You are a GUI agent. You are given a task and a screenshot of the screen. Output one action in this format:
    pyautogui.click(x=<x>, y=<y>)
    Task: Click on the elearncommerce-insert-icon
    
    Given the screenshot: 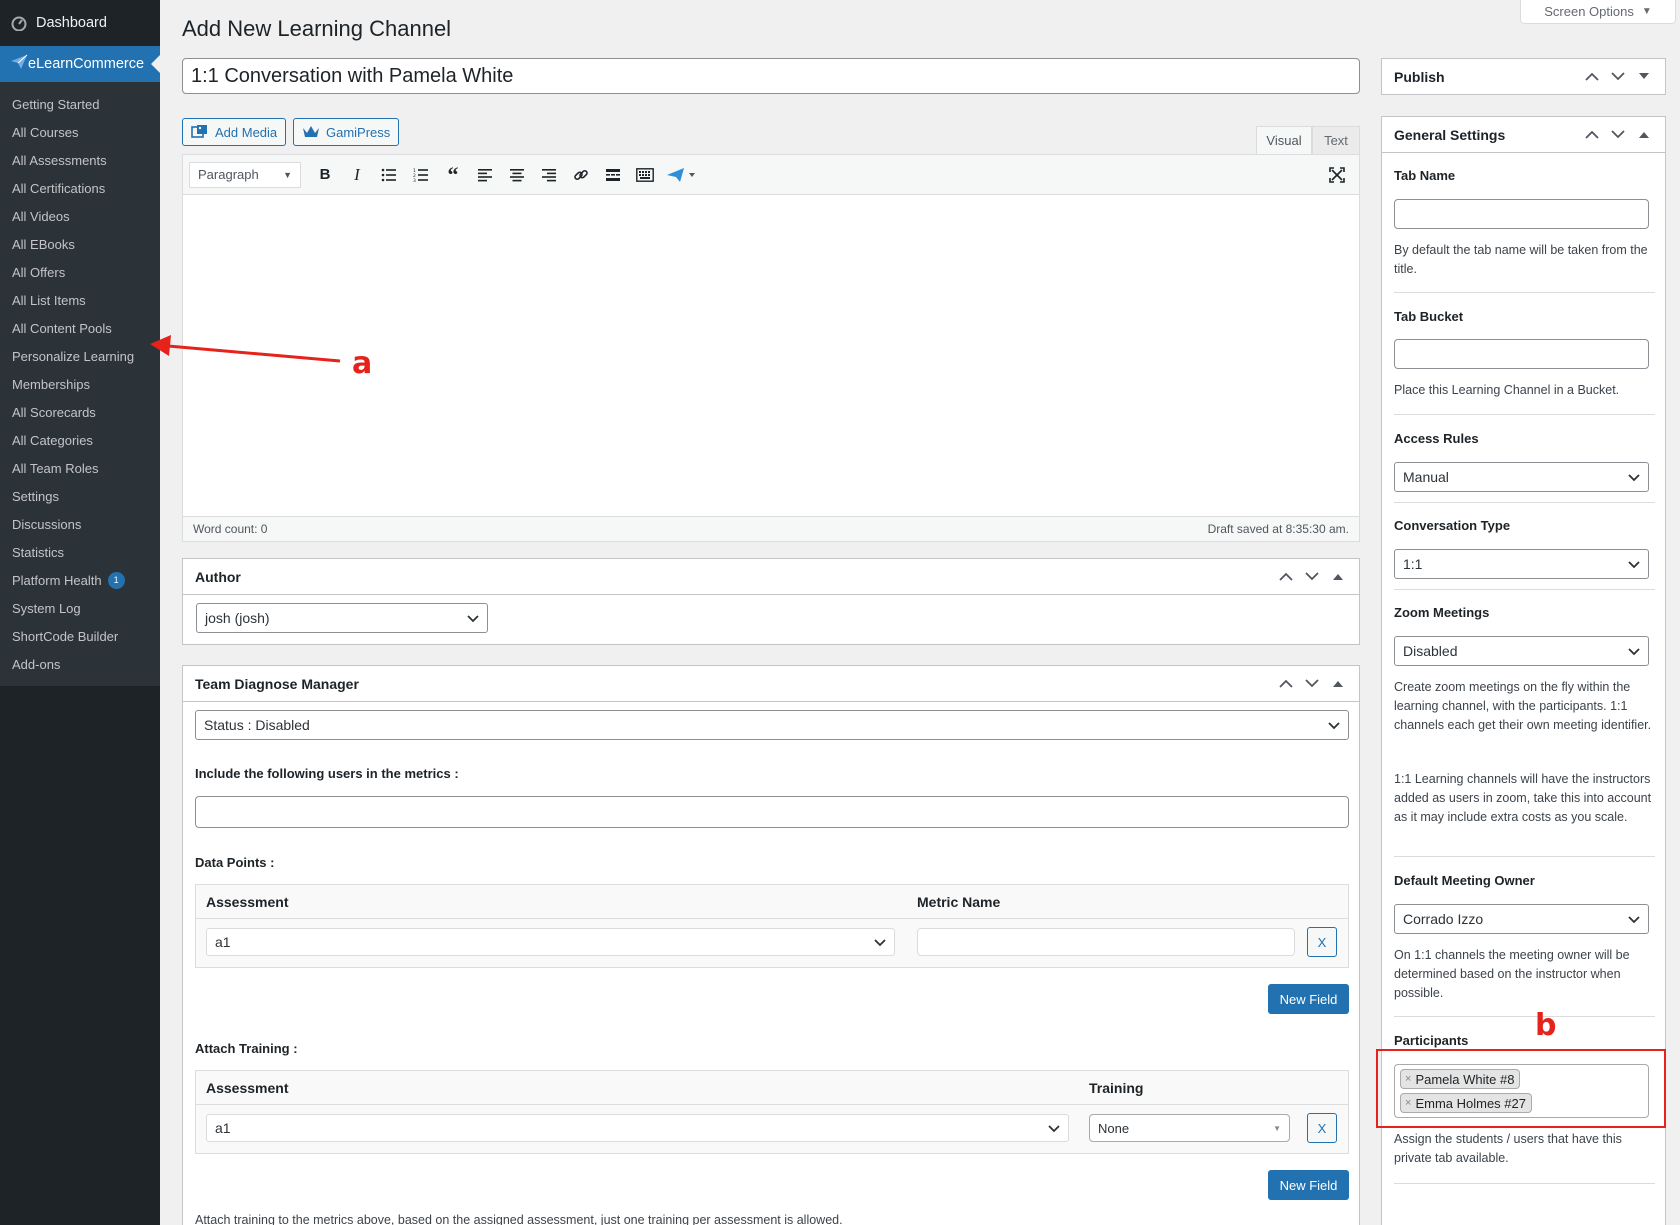 What is the action you would take?
    pyautogui.click(x=681, y=175)
    